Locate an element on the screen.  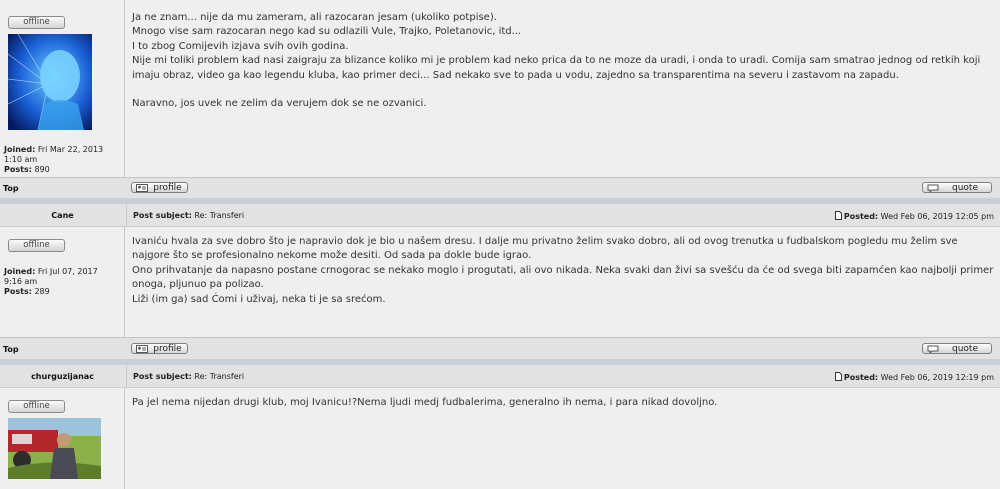
author-name: Cane is located at coordinates (62, 215).